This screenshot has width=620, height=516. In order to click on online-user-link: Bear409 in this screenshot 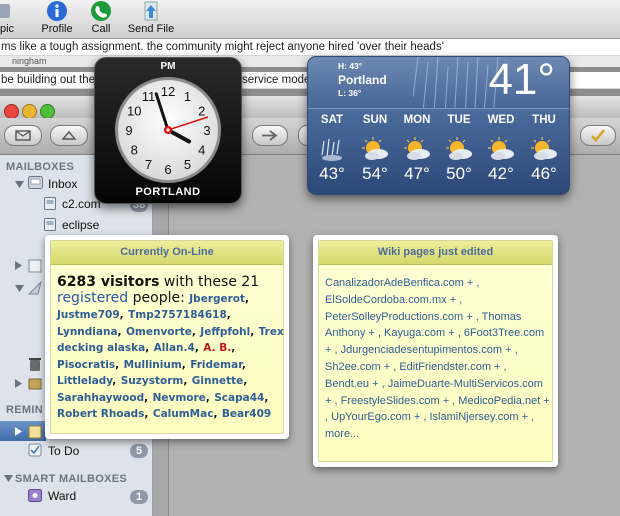, I will do `click(246, 414)`.